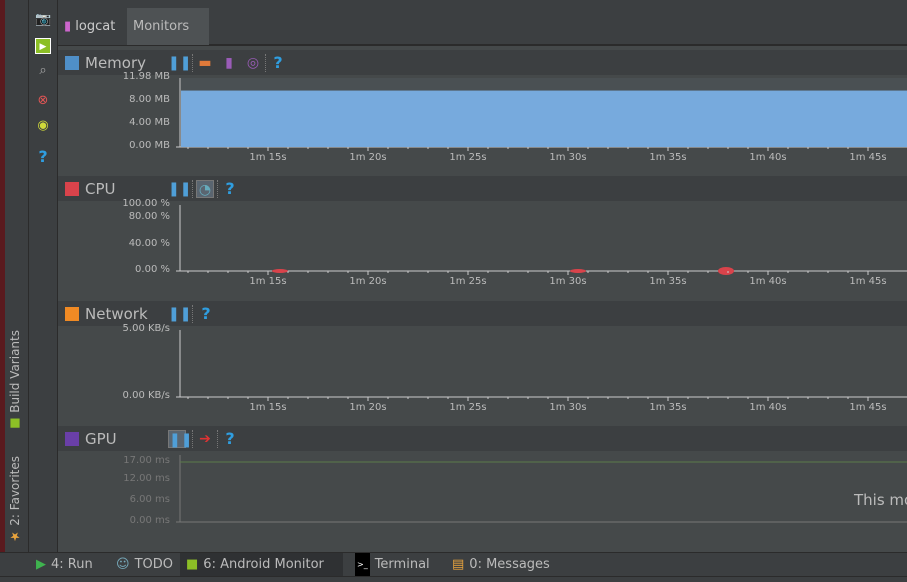 This screenshot has width=907, height=582. I want to click on run-icon: ▶, so click(41, 564).